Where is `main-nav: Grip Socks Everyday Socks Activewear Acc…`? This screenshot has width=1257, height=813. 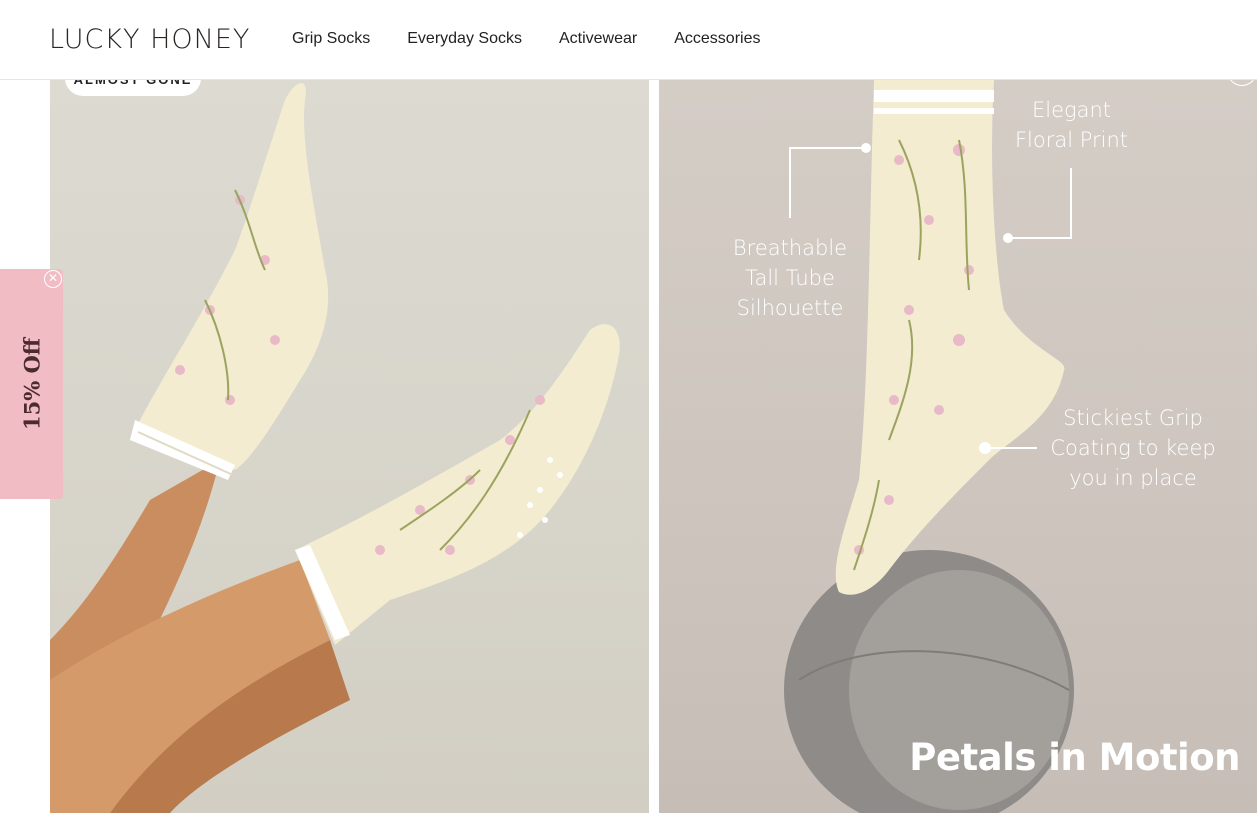
main-nav: Grip Socks Everyday Socks Activewear Acc… is located at coordinates (544, 39).